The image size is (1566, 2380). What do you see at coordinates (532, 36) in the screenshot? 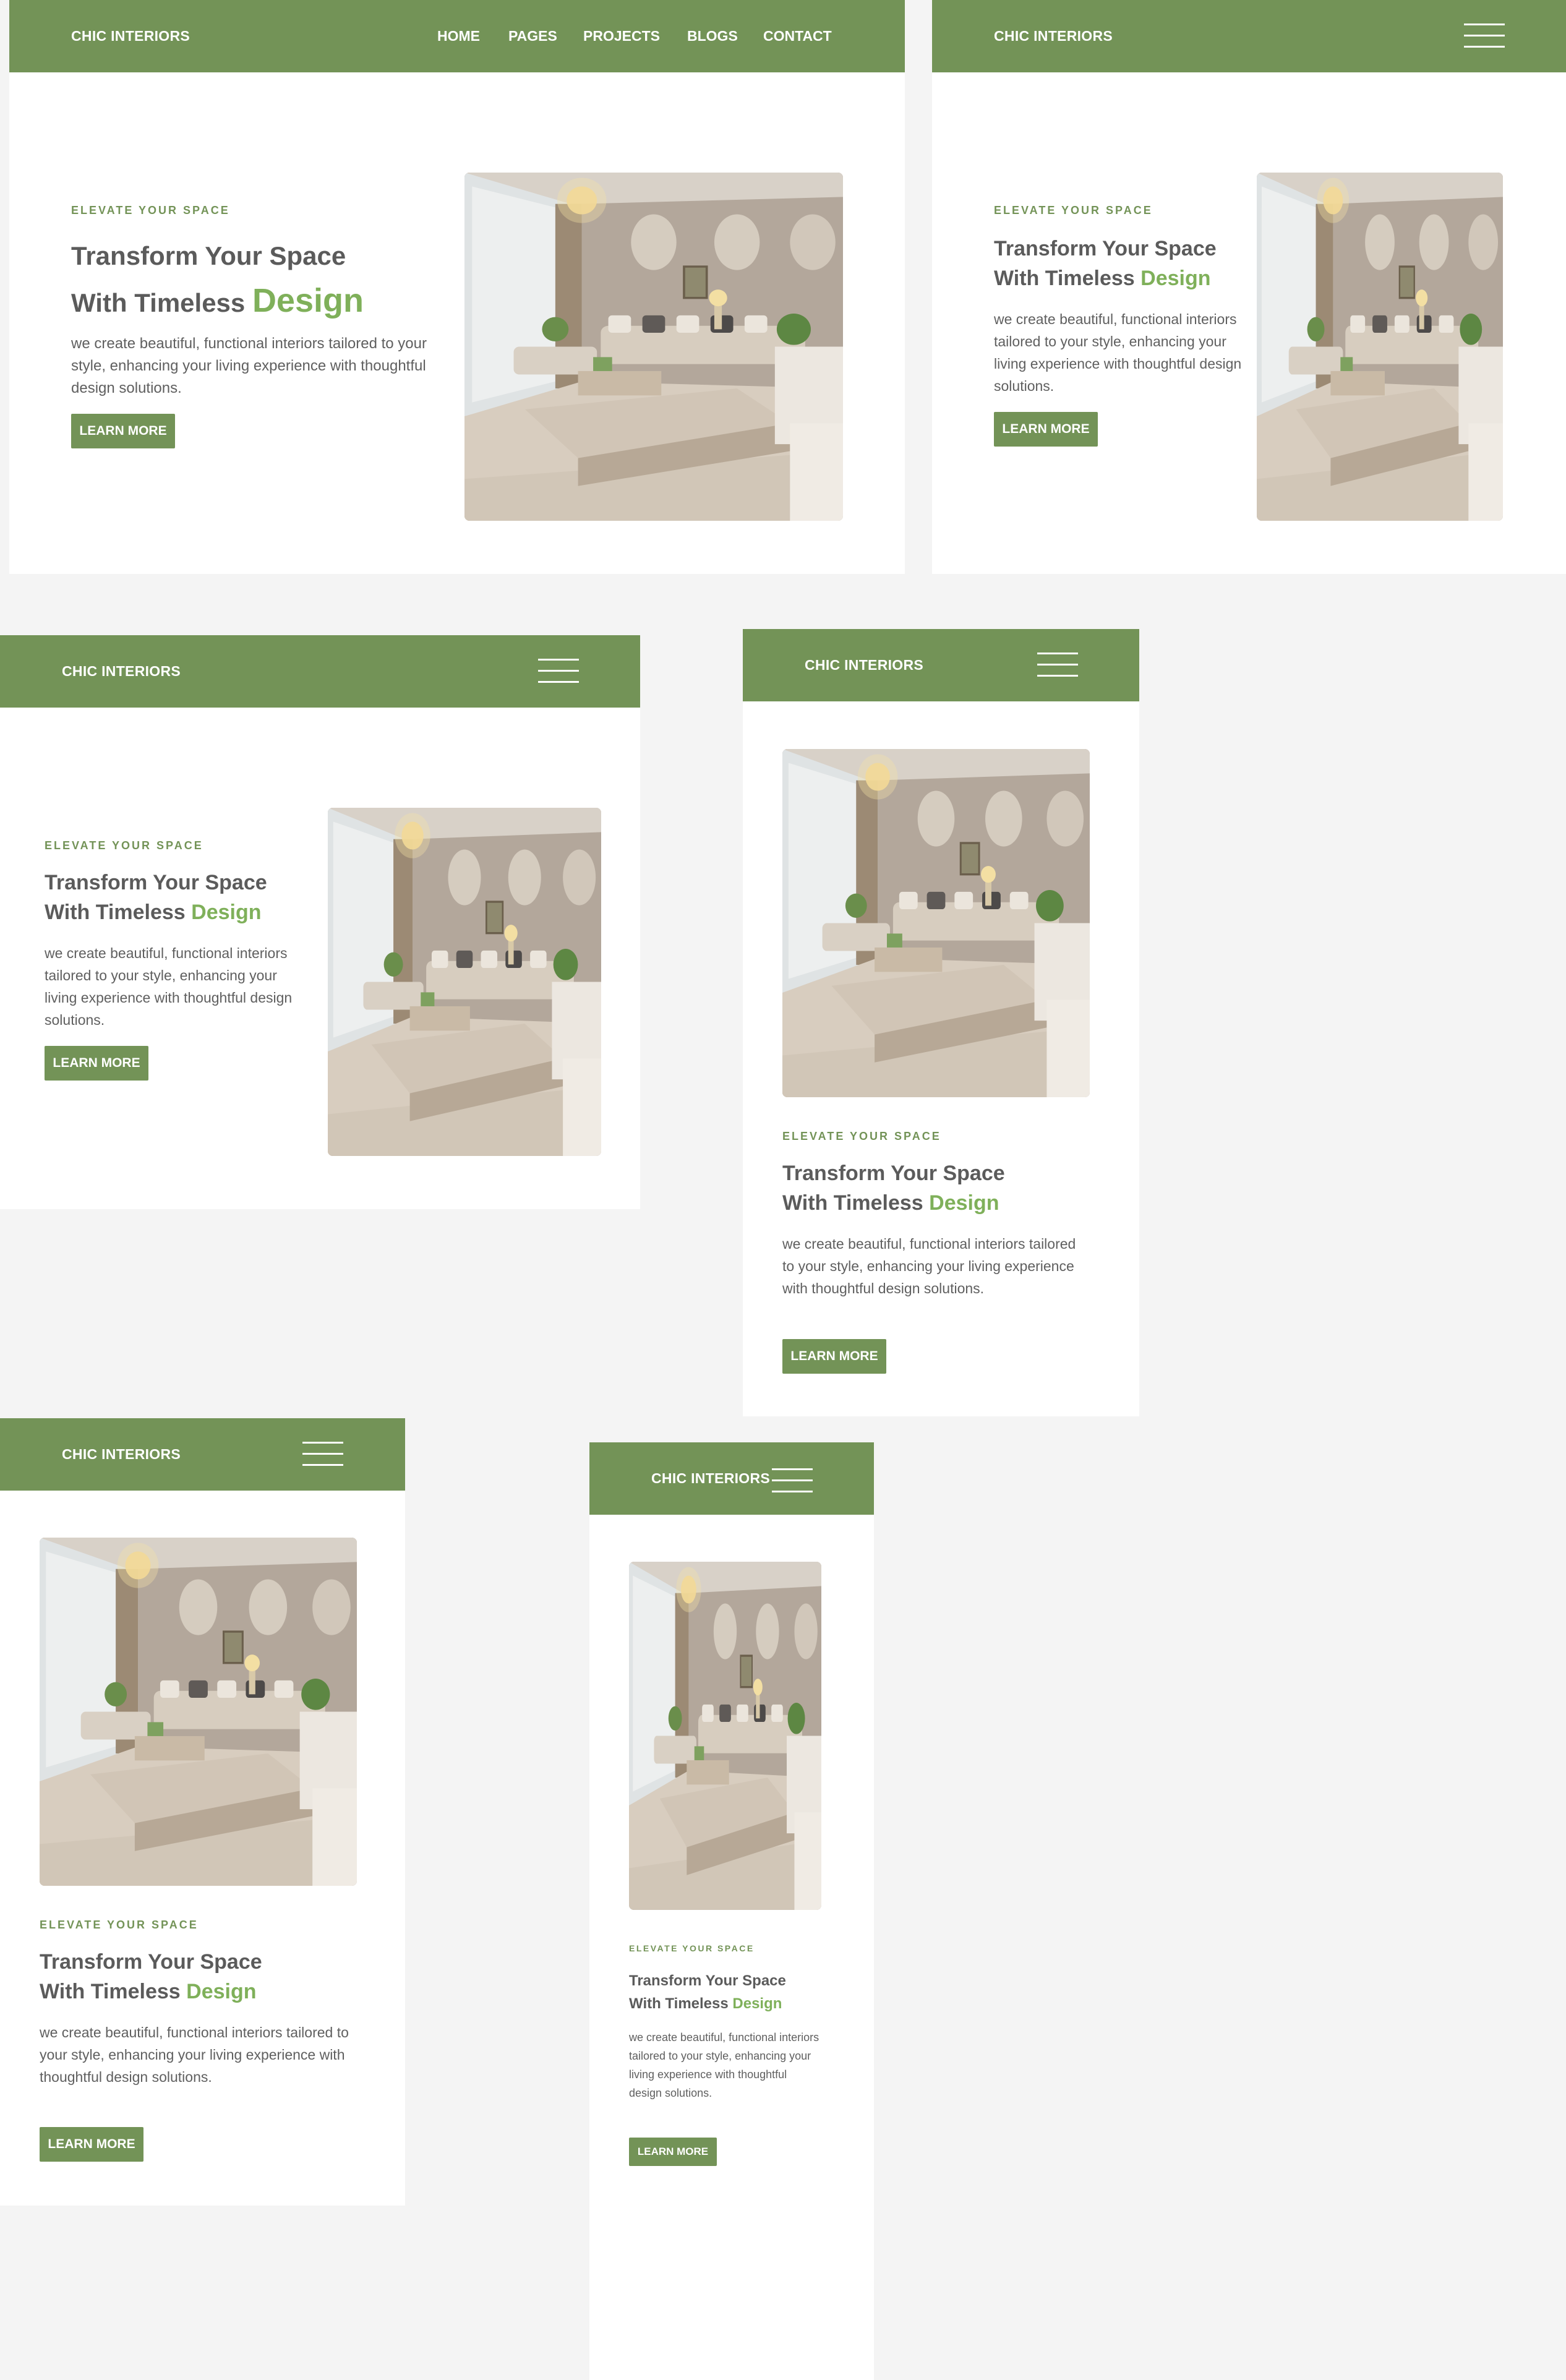
I see `nav-pages: PAGES` at bounding box center [532, 36].